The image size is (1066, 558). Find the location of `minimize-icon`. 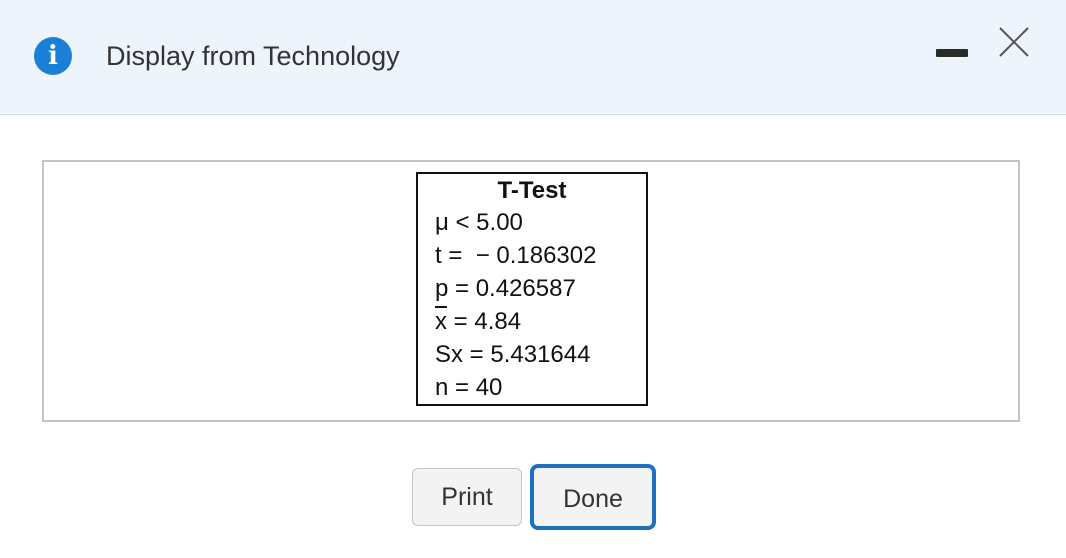

minimize-icon is located at coordinates (952, 53).